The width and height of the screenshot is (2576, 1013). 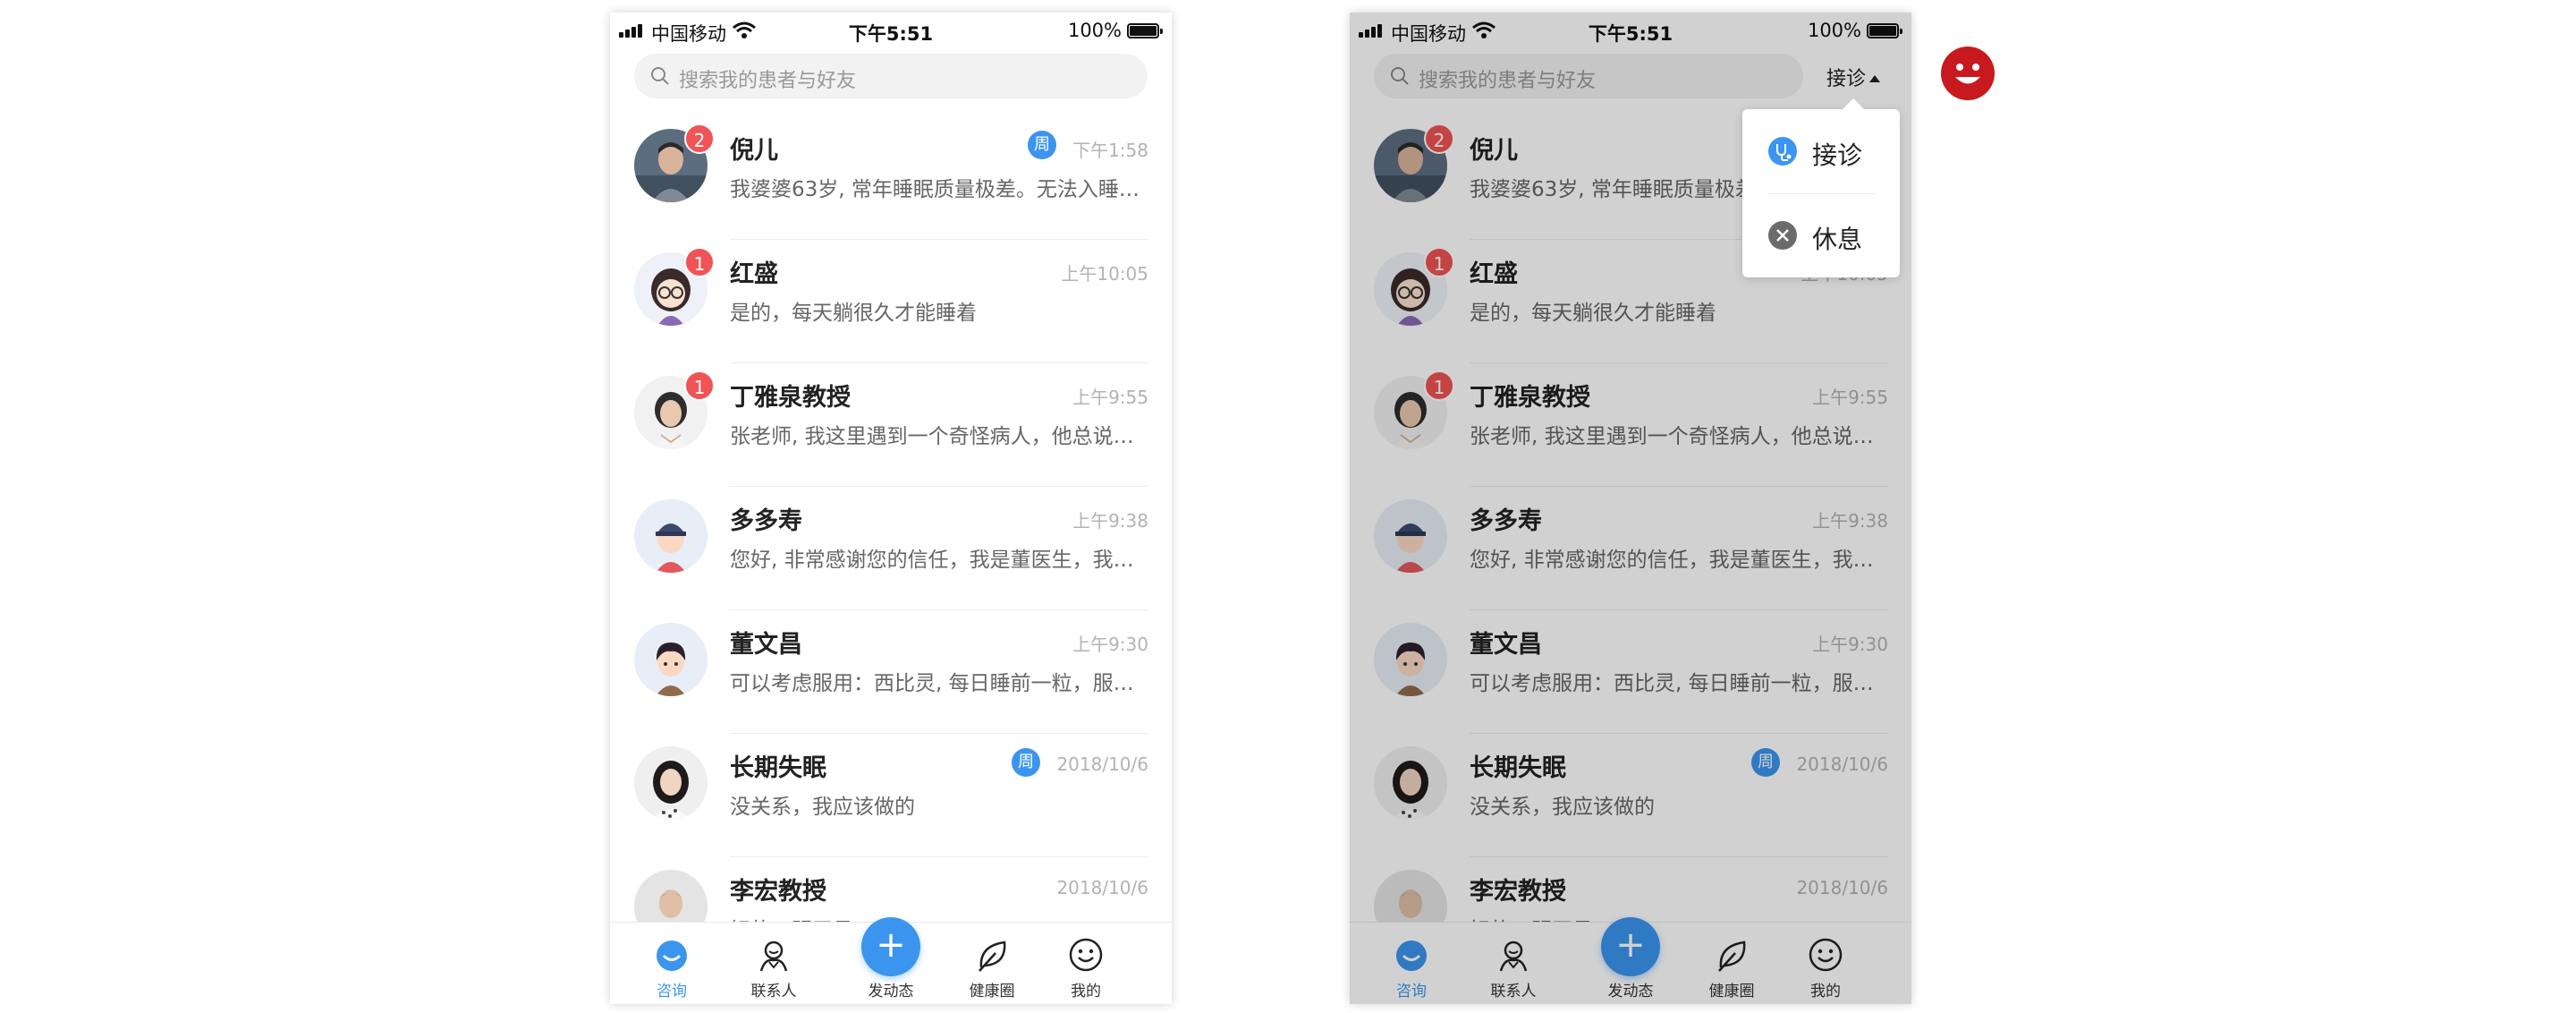 I want to click on reception-dropdown-menu: 接诊 休息, so click(x=1821, y=187).